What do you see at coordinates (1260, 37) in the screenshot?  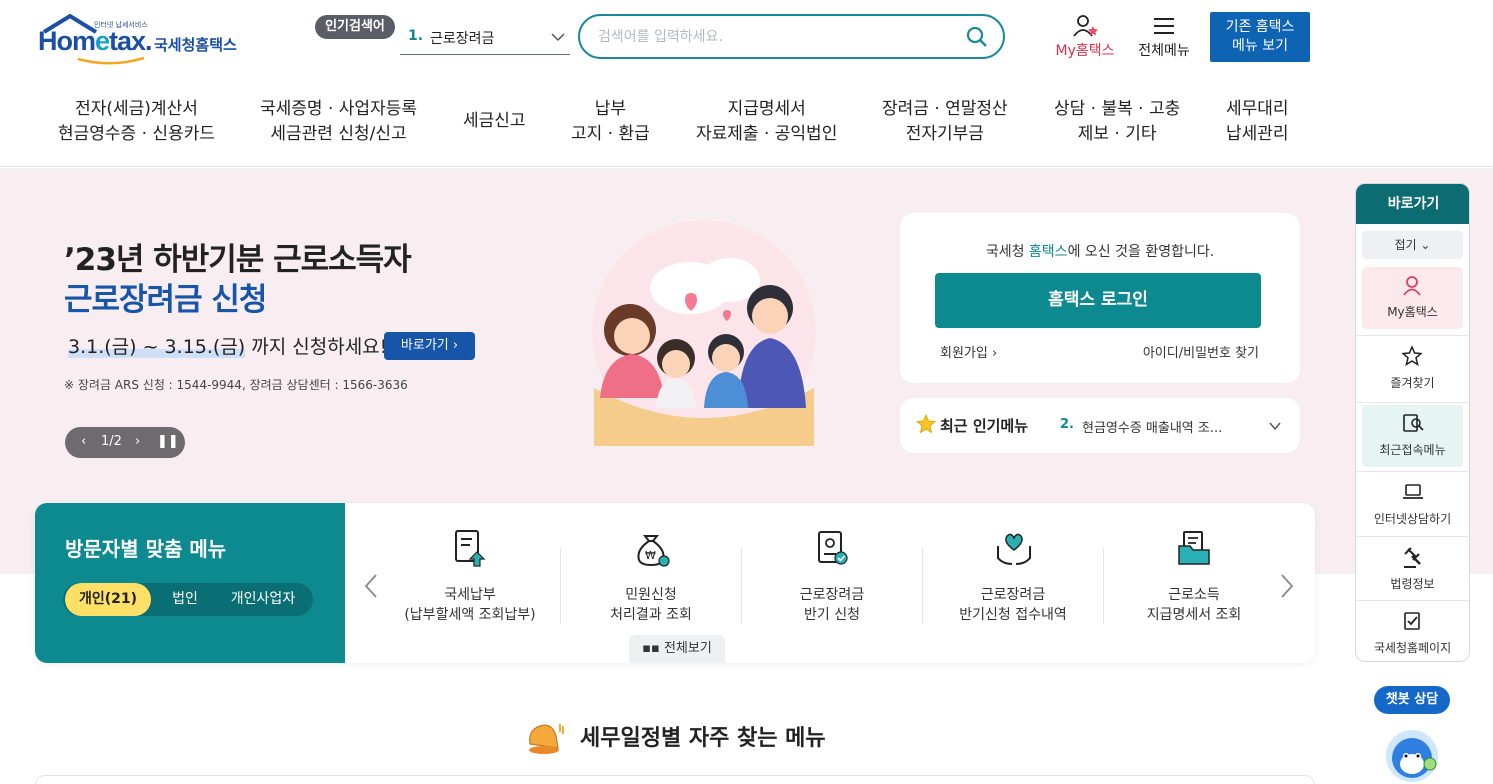 I see `old-hometax-button: 기존 홈택스 메뉴 보기` at bounding box center [1260, 37].